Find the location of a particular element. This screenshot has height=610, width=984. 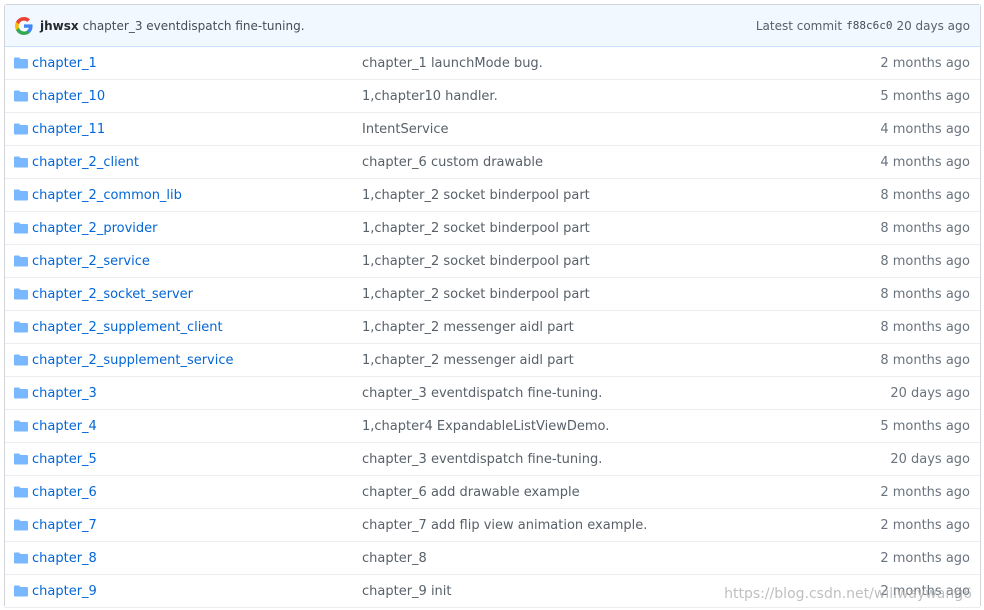

commit-message-link: 1,chapter10 handler. is located at coordinates (430, 96).